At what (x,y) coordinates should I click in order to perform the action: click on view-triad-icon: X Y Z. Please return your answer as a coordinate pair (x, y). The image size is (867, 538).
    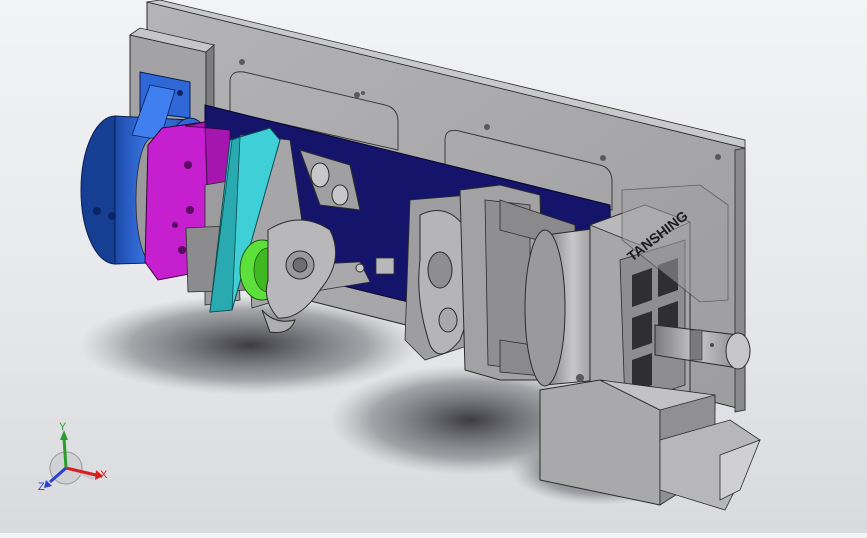
    Looking at the image, I should click on (73, 457).